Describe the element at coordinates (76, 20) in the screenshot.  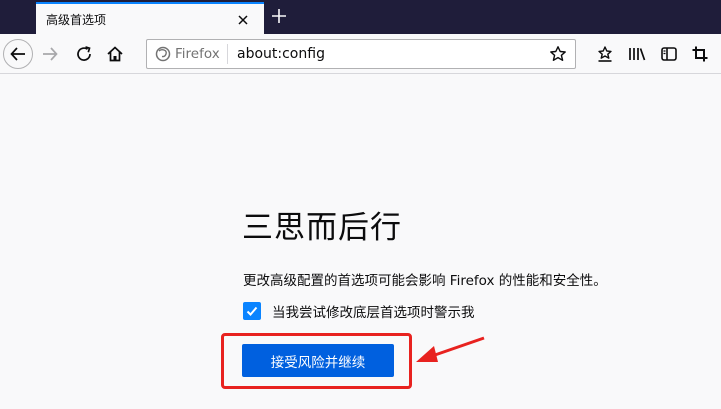
I see `tab-title: 高级首选项` at that location.